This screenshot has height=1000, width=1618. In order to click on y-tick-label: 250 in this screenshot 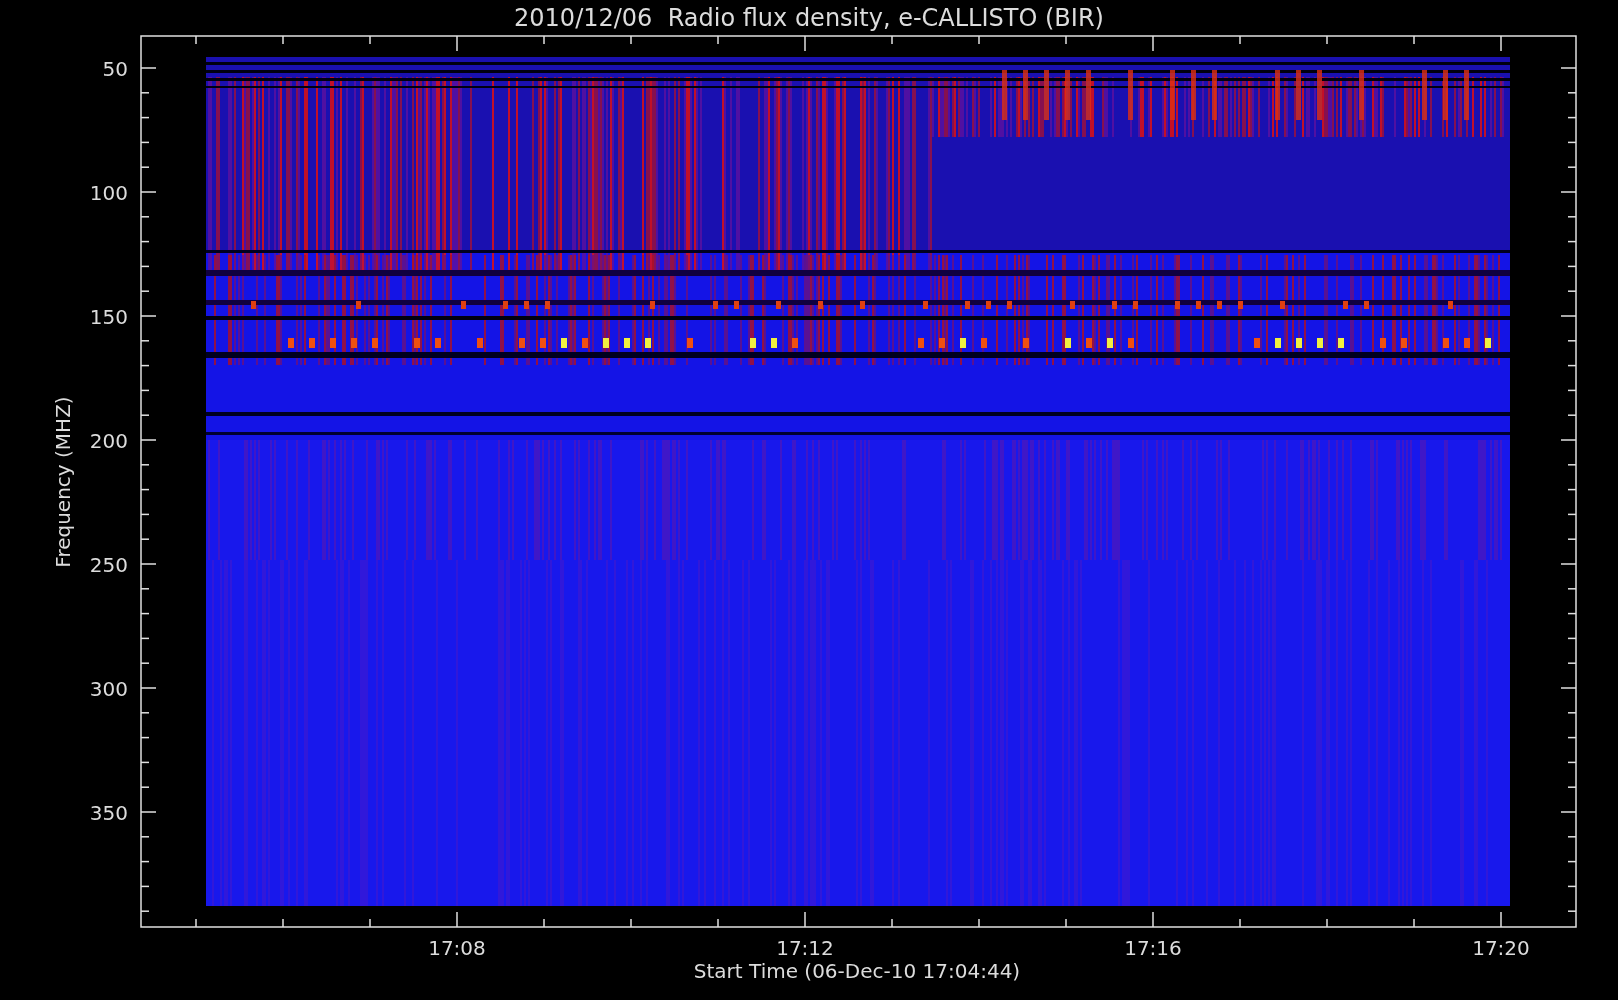, I will do `click(108, 565)`.